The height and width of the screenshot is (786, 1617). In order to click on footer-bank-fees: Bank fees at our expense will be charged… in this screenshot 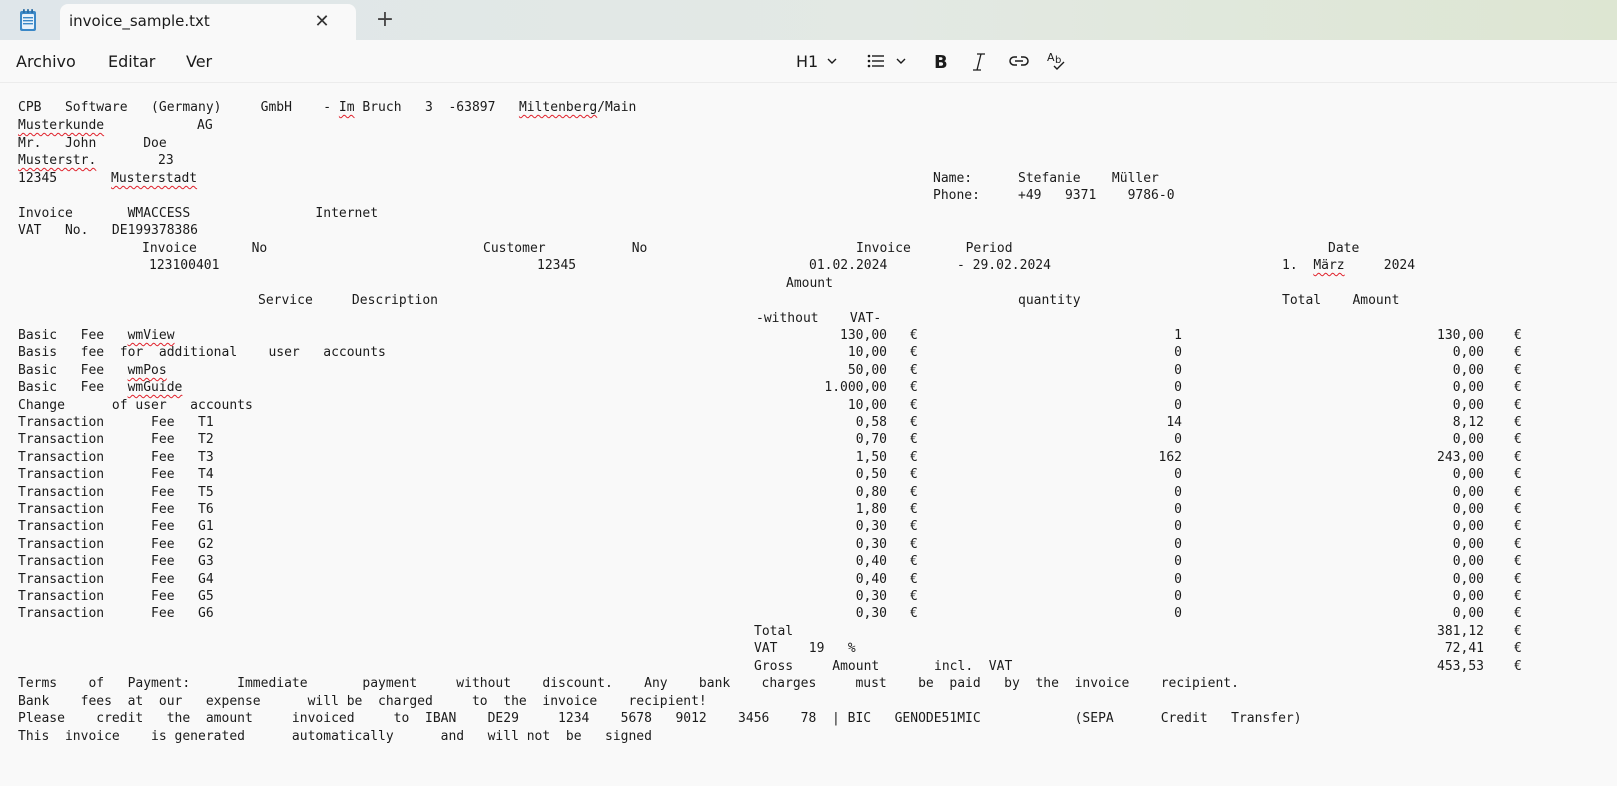, I will do `click(808, 702)`.